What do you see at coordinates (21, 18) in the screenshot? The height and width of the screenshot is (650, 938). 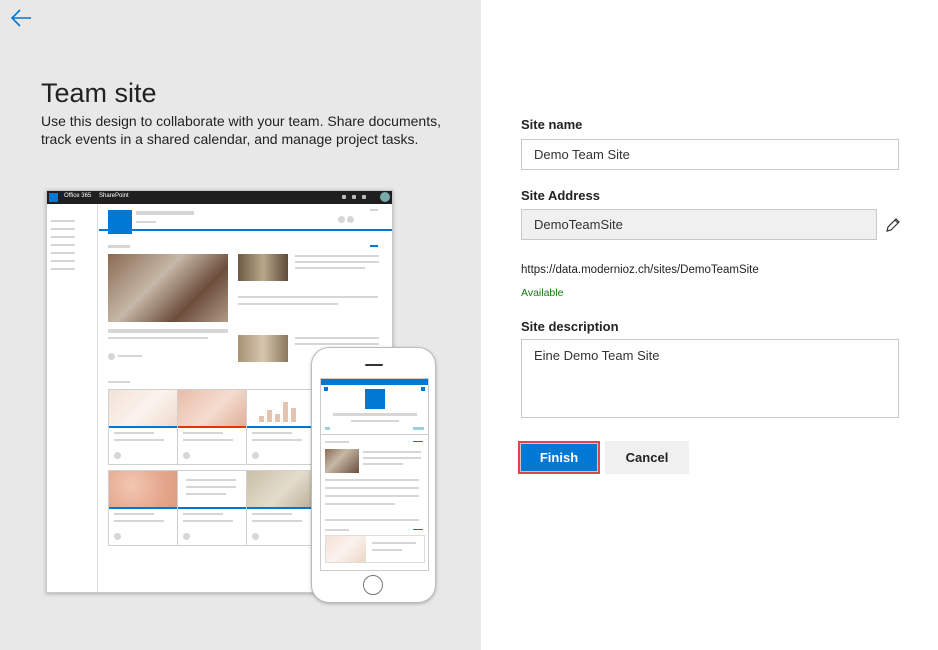 I see `arrow-left-icon` at bounding box center [21, 18].